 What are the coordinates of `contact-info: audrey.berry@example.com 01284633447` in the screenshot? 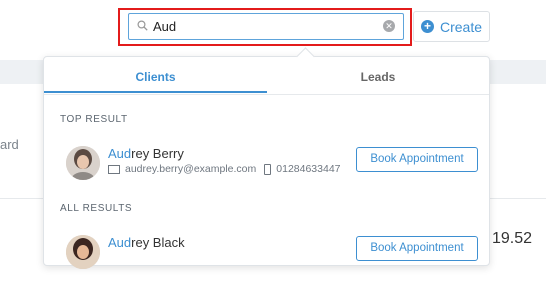 It's located at (224, 169).